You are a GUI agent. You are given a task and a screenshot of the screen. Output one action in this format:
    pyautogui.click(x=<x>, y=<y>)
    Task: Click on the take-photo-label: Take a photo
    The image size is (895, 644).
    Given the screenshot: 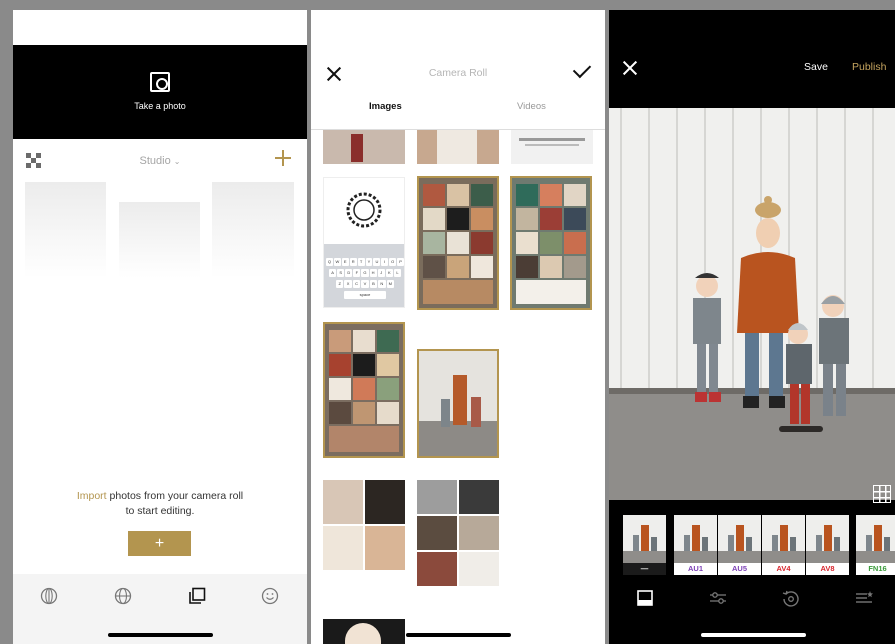 What is the action you would take?
    pyautogui.click(x=160, y=106)
    